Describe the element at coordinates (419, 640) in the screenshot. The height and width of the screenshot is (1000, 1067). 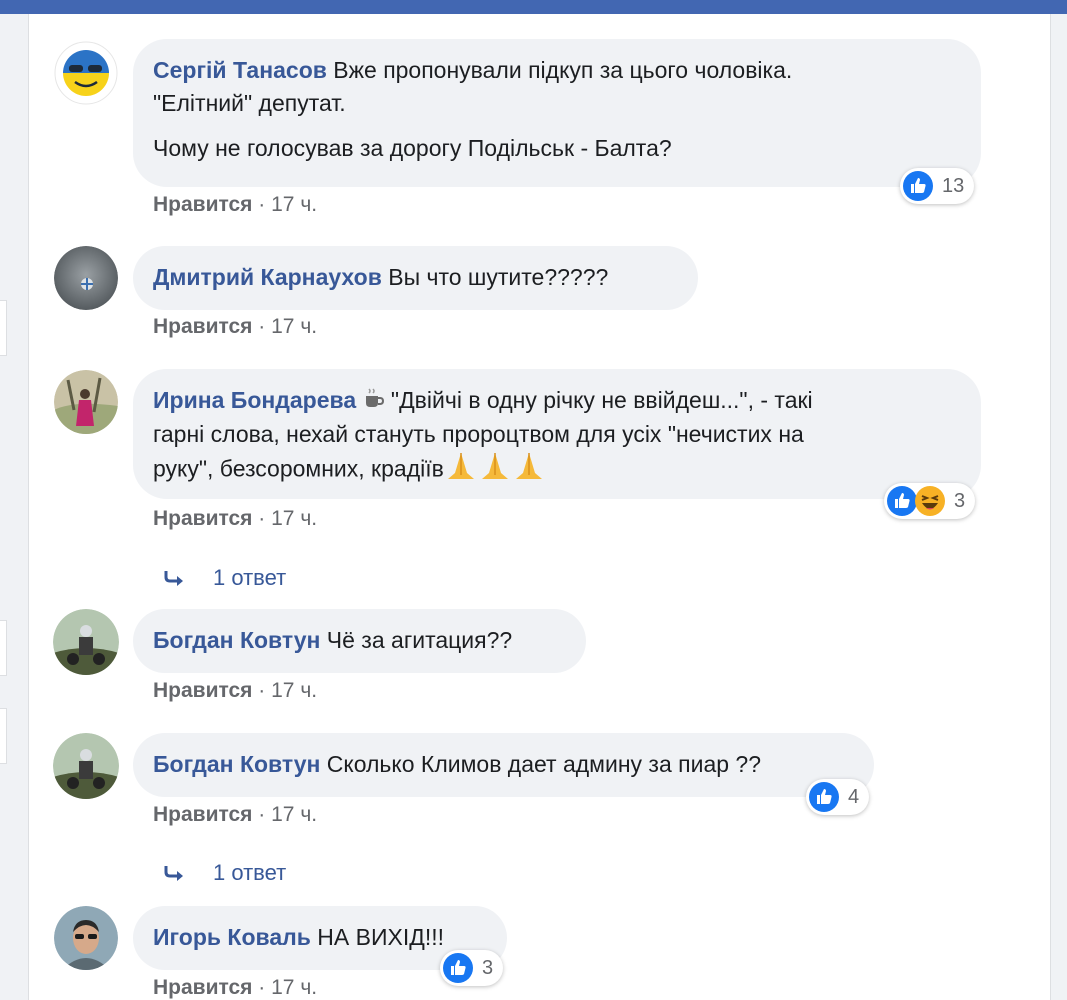
I see `comment-text: Чё за агитация??` at that location.